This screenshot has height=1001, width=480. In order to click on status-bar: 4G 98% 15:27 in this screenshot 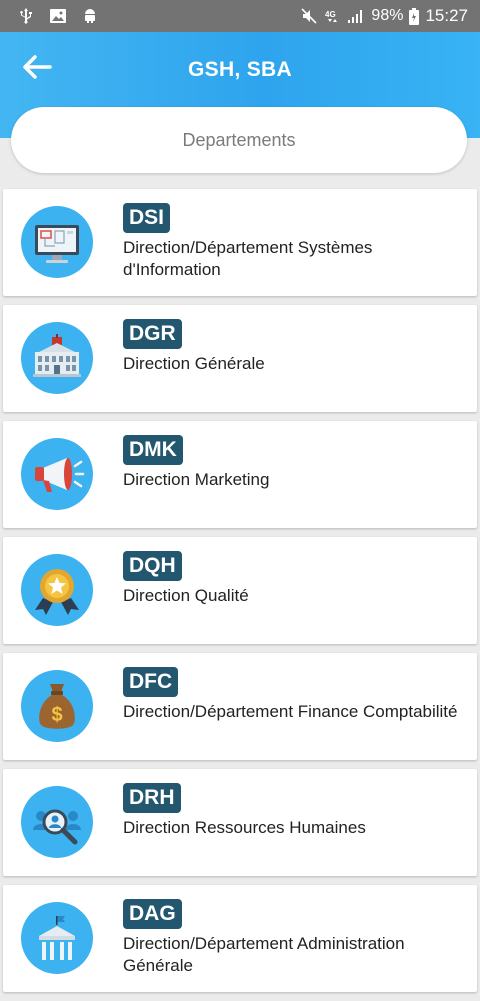, I will do `click(240, 16)`.